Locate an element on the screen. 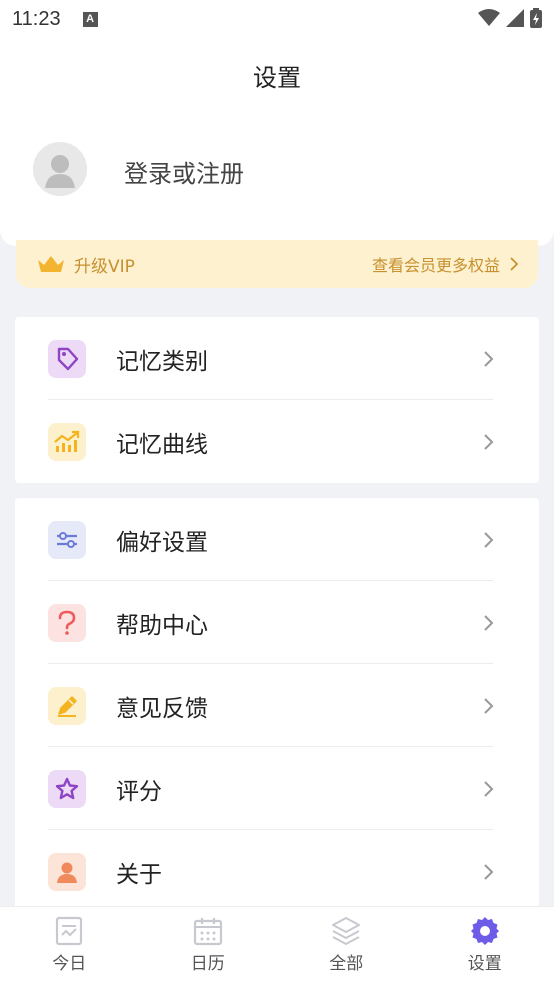 This screenshot has height=984, width=554. chart-trend-icon is located at coordinates (67, 441).